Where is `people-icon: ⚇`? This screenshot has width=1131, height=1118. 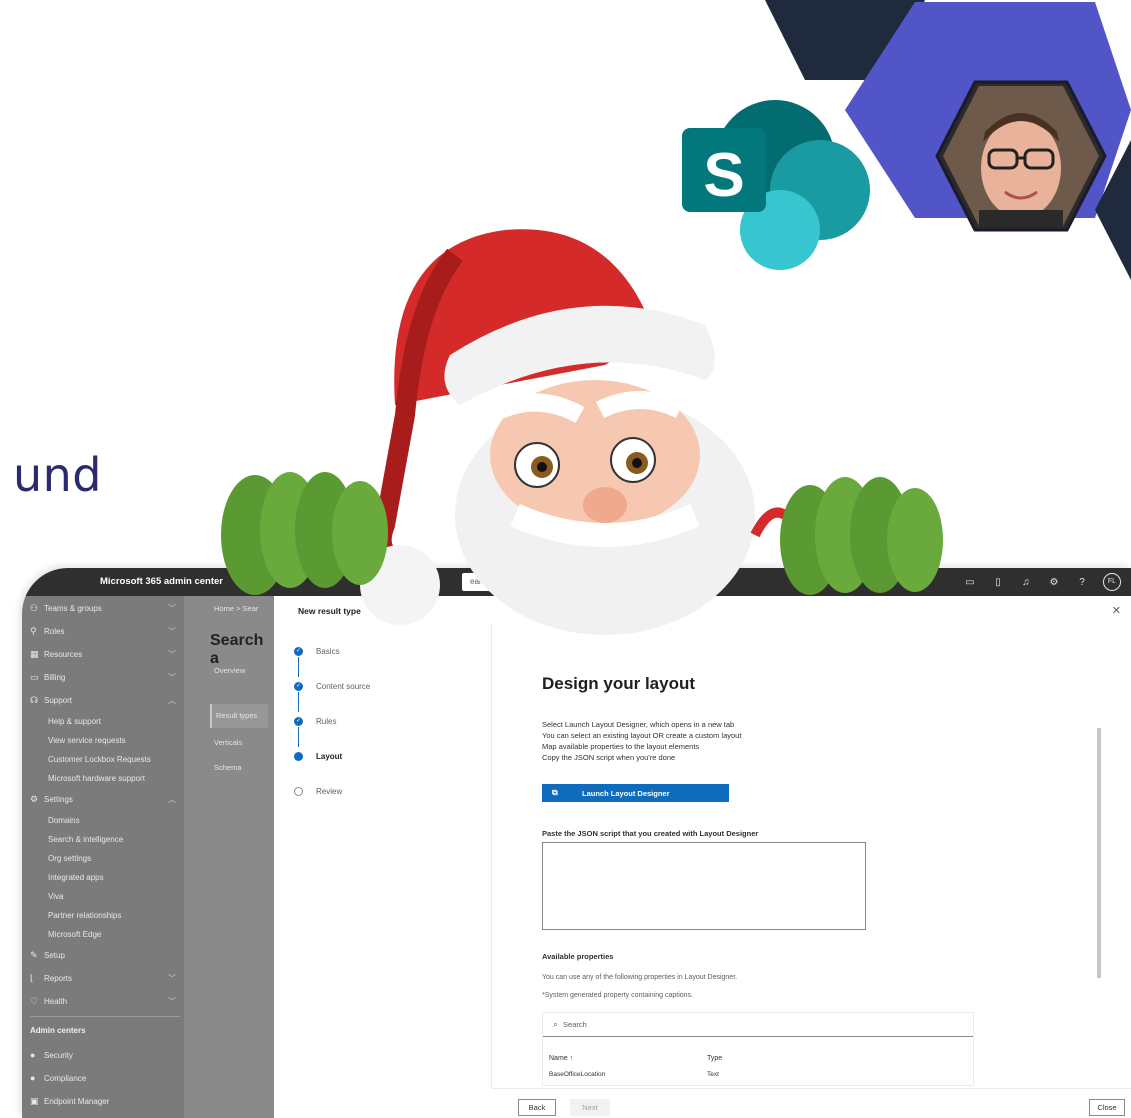
people-icon: ⚇ is located at coordinates (34, 607).